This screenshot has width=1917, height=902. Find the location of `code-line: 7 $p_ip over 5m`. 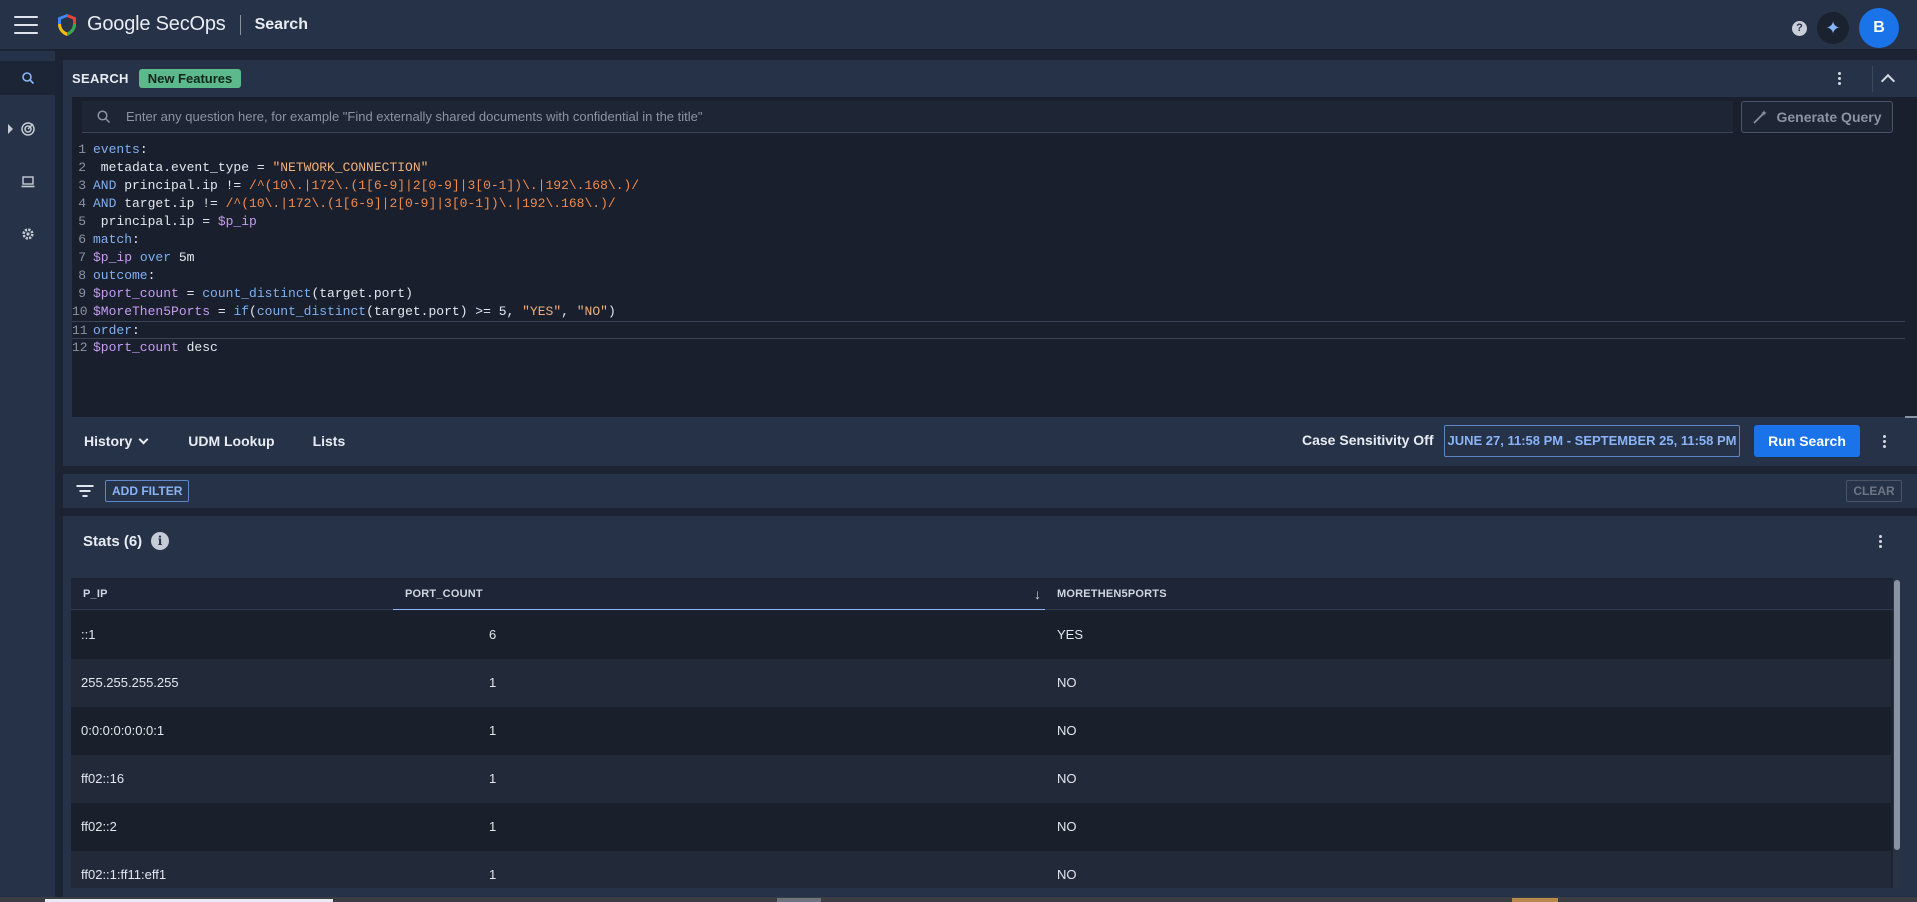

code-line: 7 $p_ip over 5m is located at coordinates (988, 258).